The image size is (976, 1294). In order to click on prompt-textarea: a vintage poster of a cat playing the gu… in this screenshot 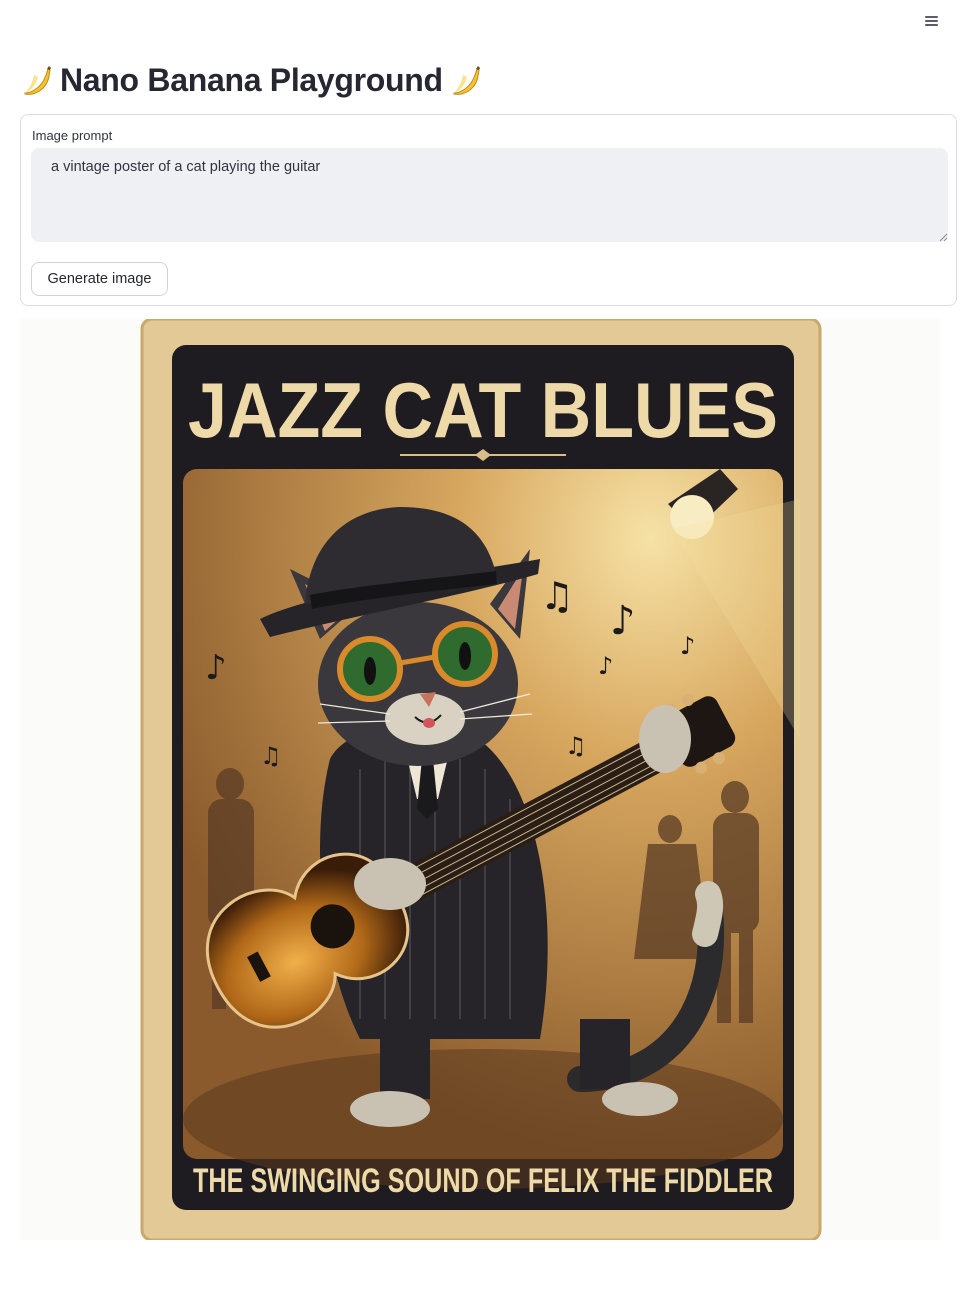, I will do `click(489, 195)`.